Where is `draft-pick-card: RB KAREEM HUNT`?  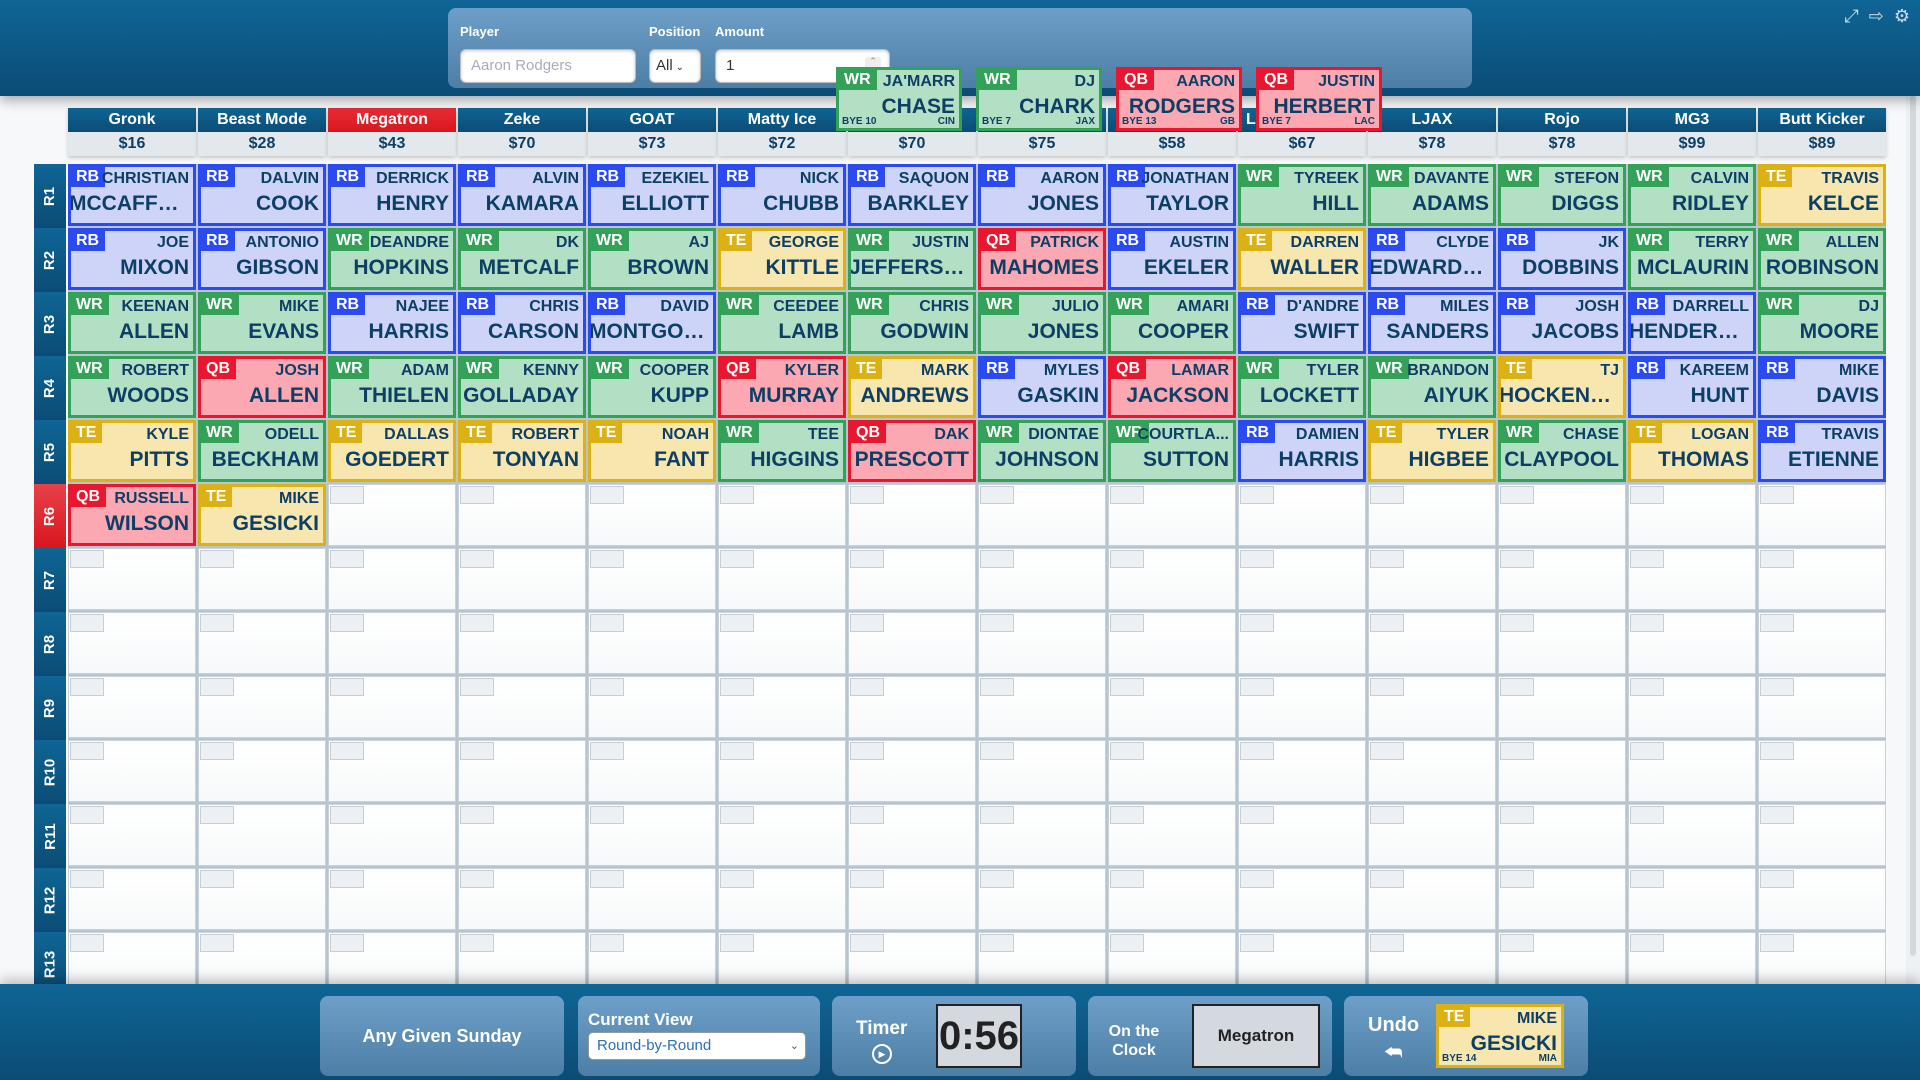 draft-pick-card: RB KAREEM HUNT is located at coordinates (1692, 387).